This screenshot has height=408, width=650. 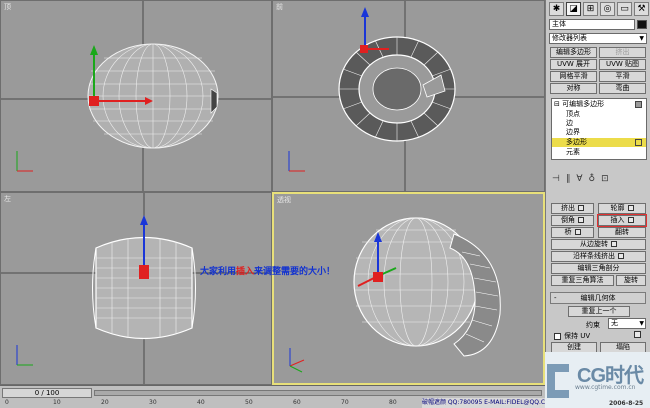 What do you see at coordinates (631, 280) in the screenshot?
I see `turn-button: 旋转` at bounding box center [631, 280].